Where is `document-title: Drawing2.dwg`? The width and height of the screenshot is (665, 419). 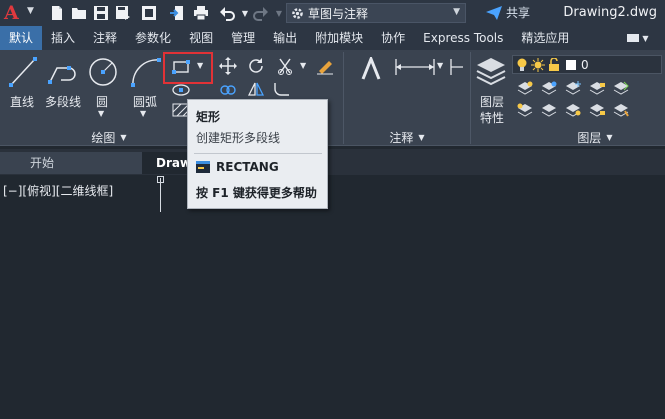
document-title: Drawing2.dwg is located at coordinates (610, 12).